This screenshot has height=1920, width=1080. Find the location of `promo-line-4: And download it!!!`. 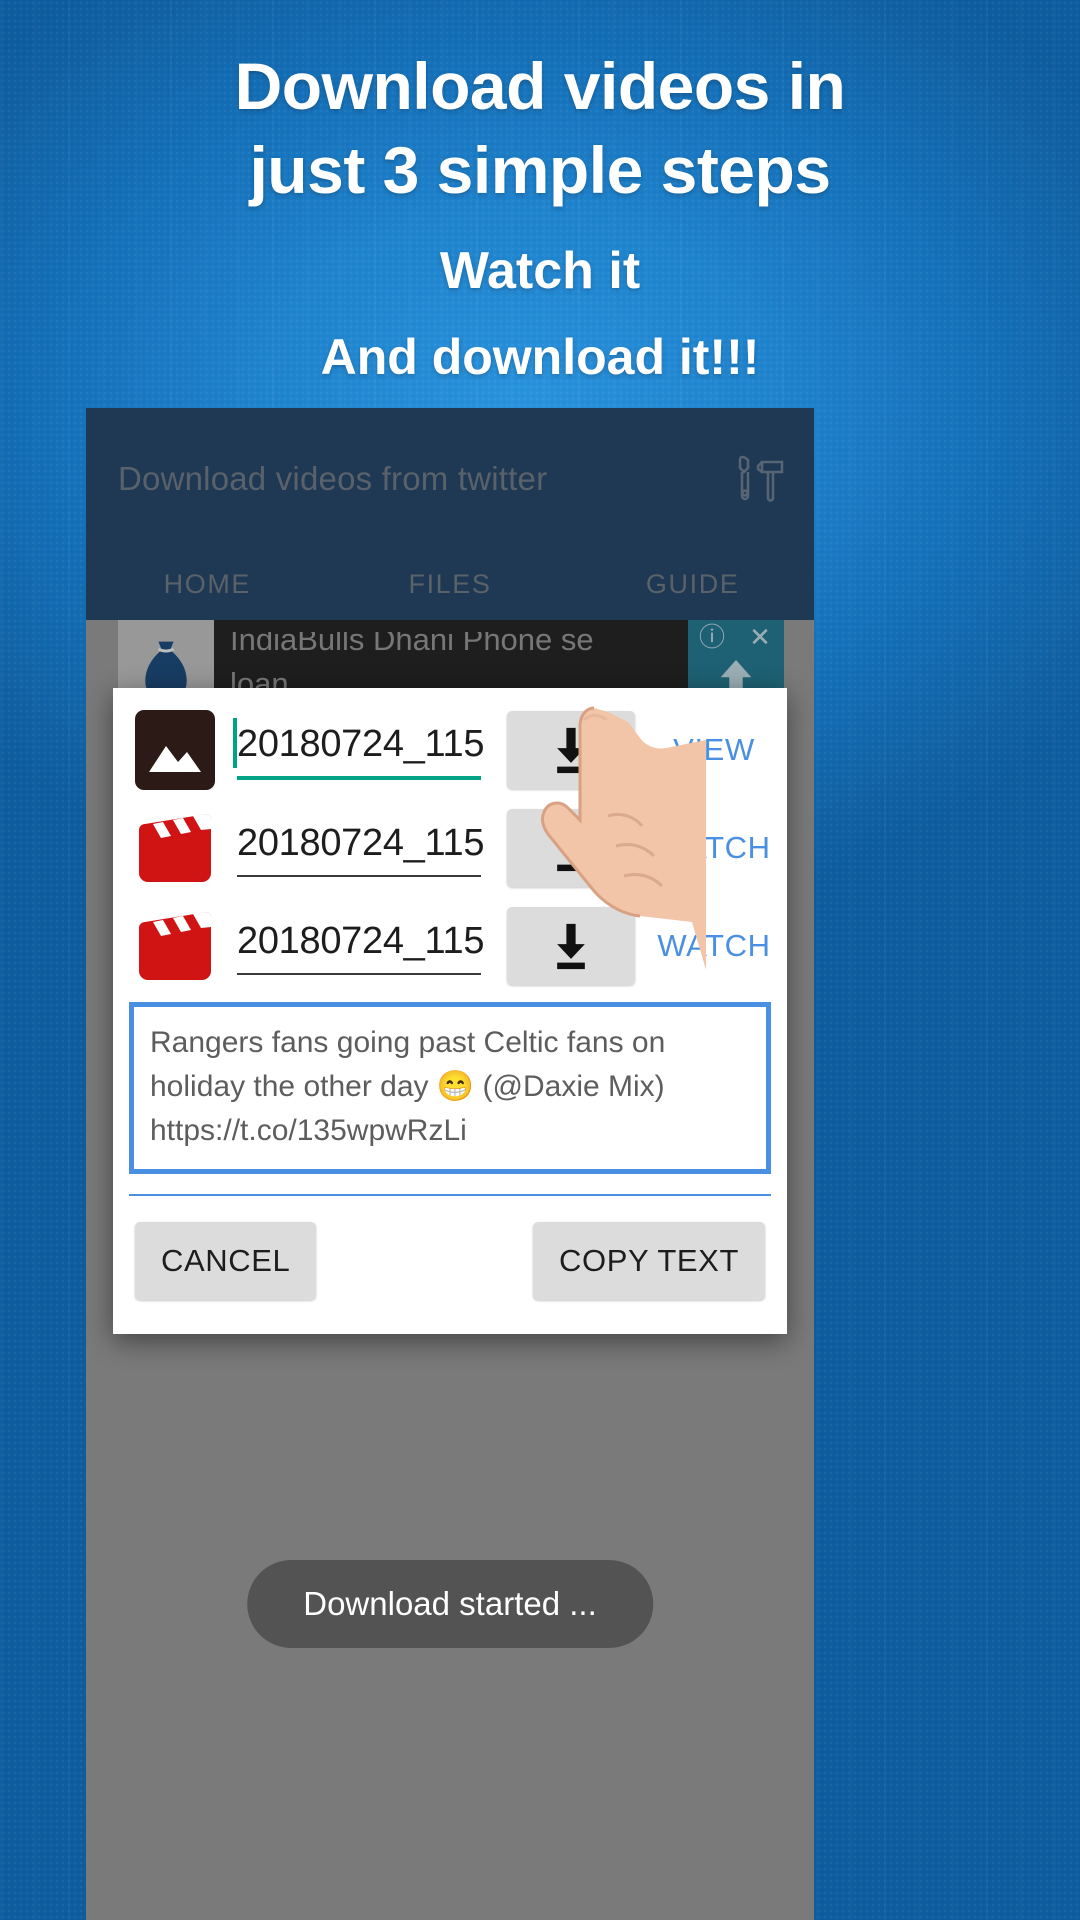

promo-line-4: And download it!!! is located at coordinates (540, 357).